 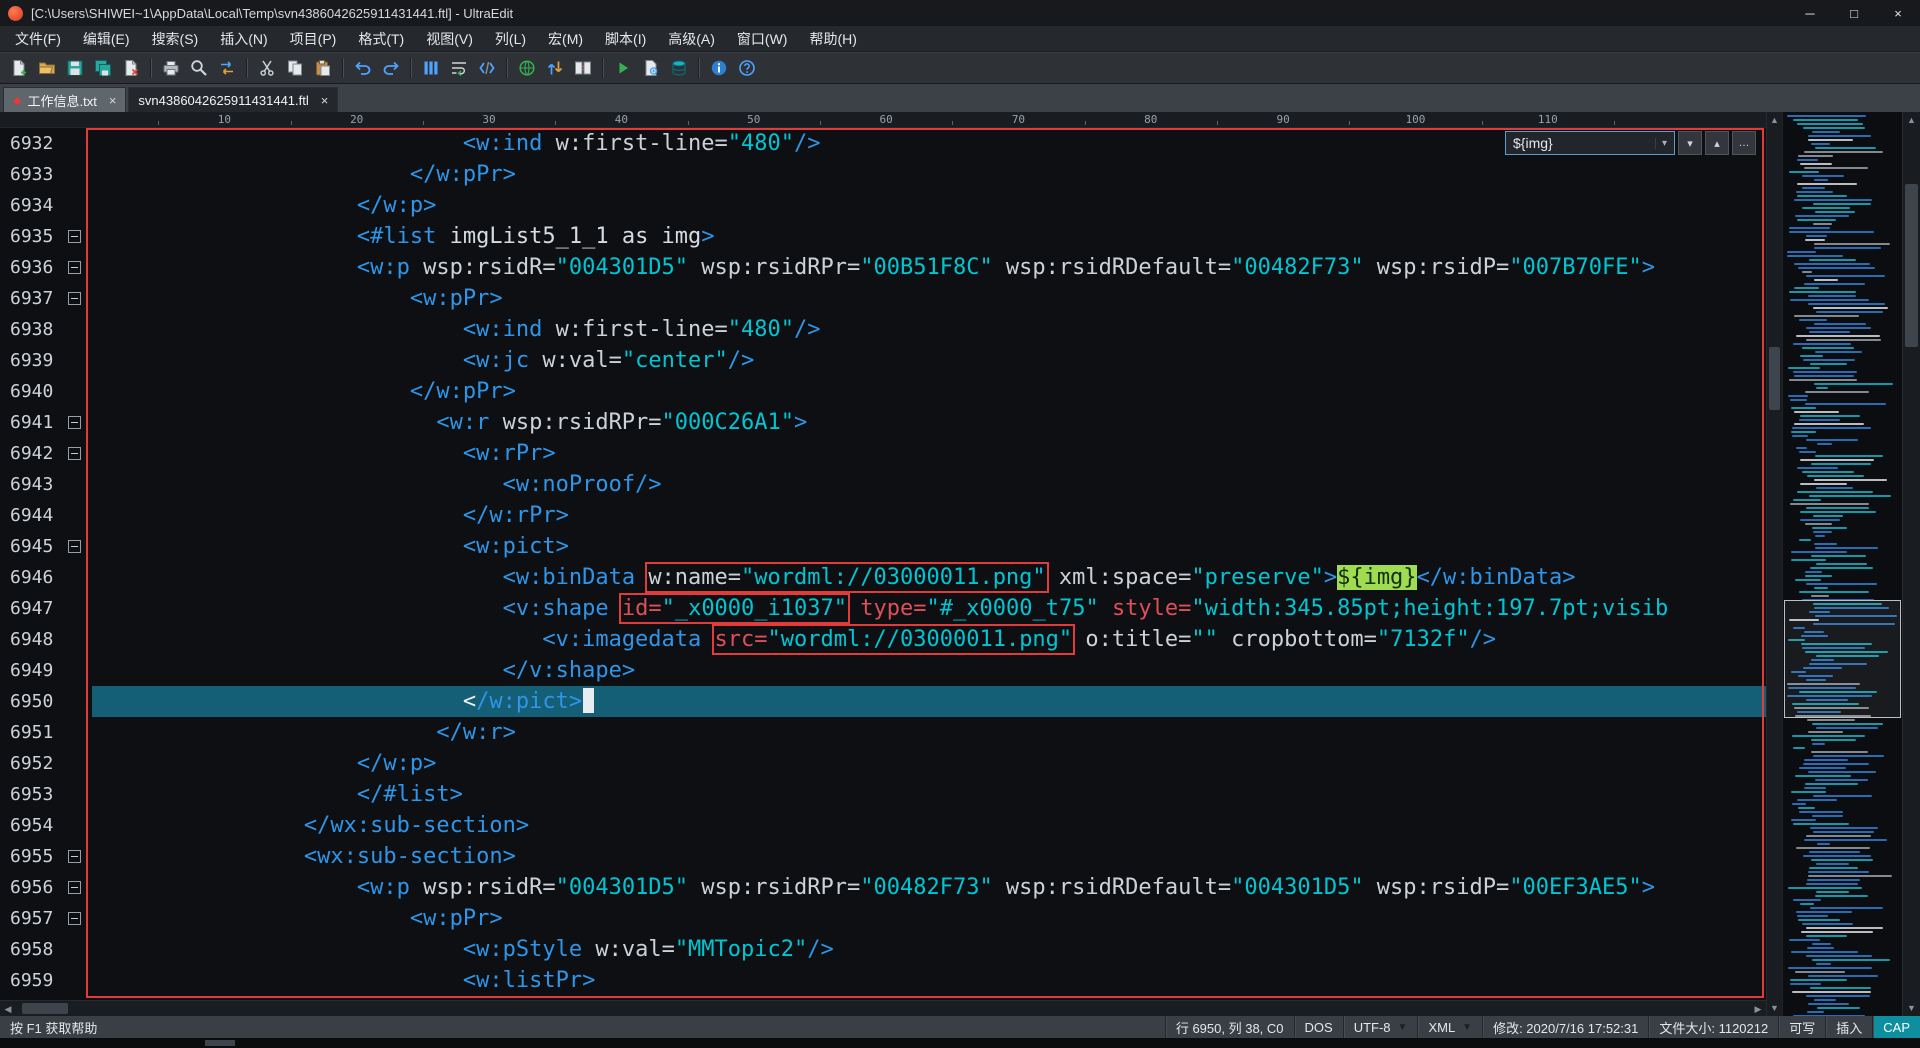 I want to click on maximize-button: □, so click(x=1854, y=13).